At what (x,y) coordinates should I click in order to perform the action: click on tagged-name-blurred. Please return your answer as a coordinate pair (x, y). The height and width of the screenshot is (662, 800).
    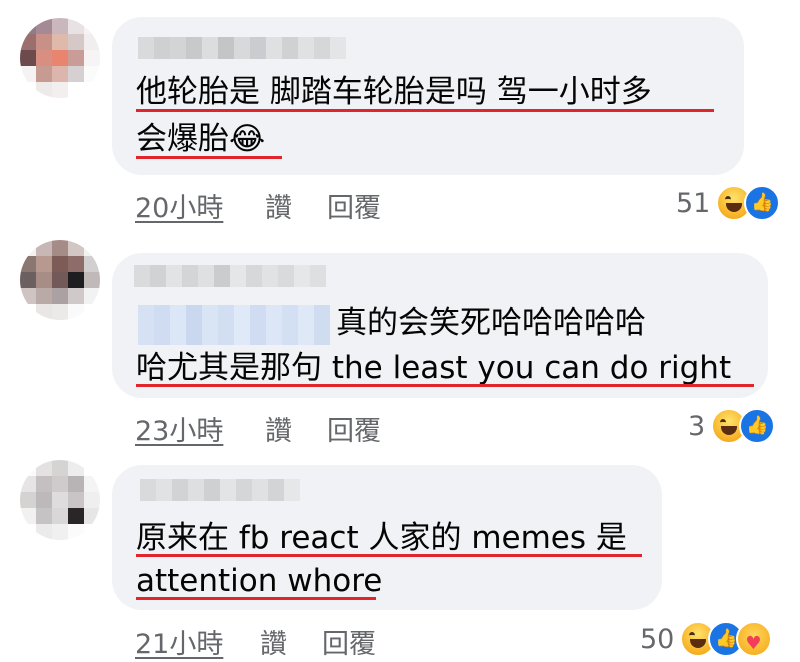
    Looking at the image, I should click on (234, 325).